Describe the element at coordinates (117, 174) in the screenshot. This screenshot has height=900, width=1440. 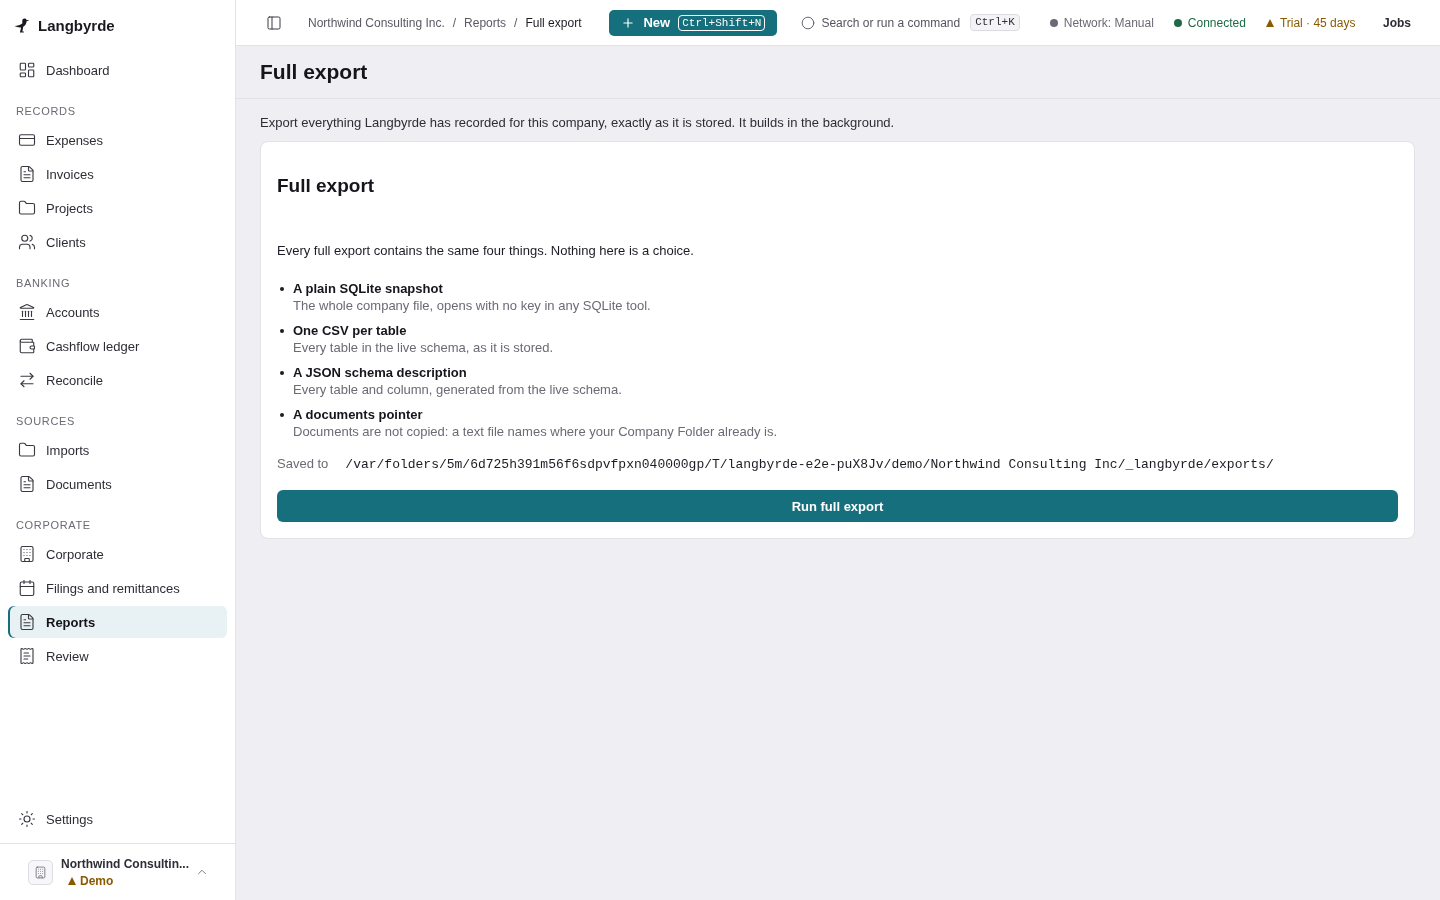
I see `nav-item: Invoices` at that location.